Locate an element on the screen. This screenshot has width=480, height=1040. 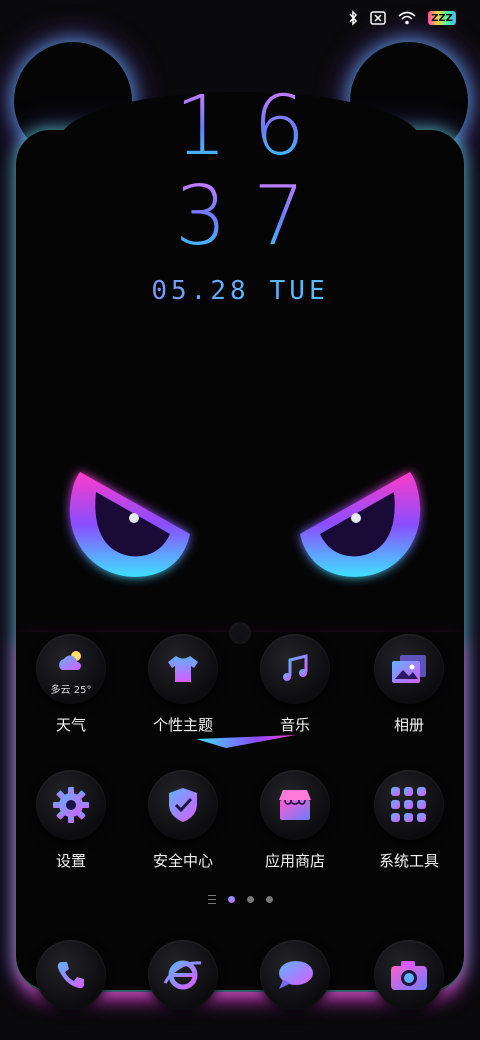
tshirt-icon is located at coordinates (183, 669).